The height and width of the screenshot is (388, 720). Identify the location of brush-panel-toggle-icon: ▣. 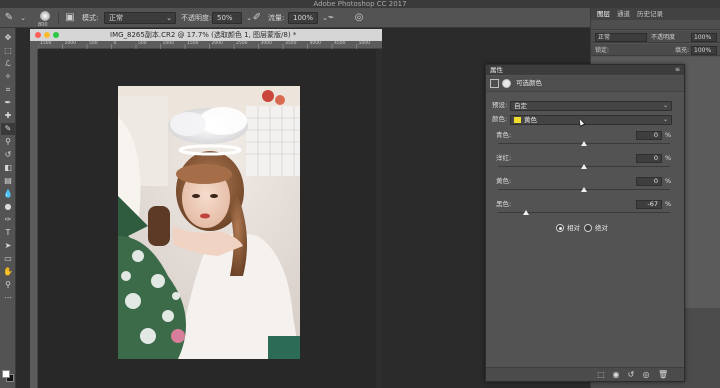
(70, 18).